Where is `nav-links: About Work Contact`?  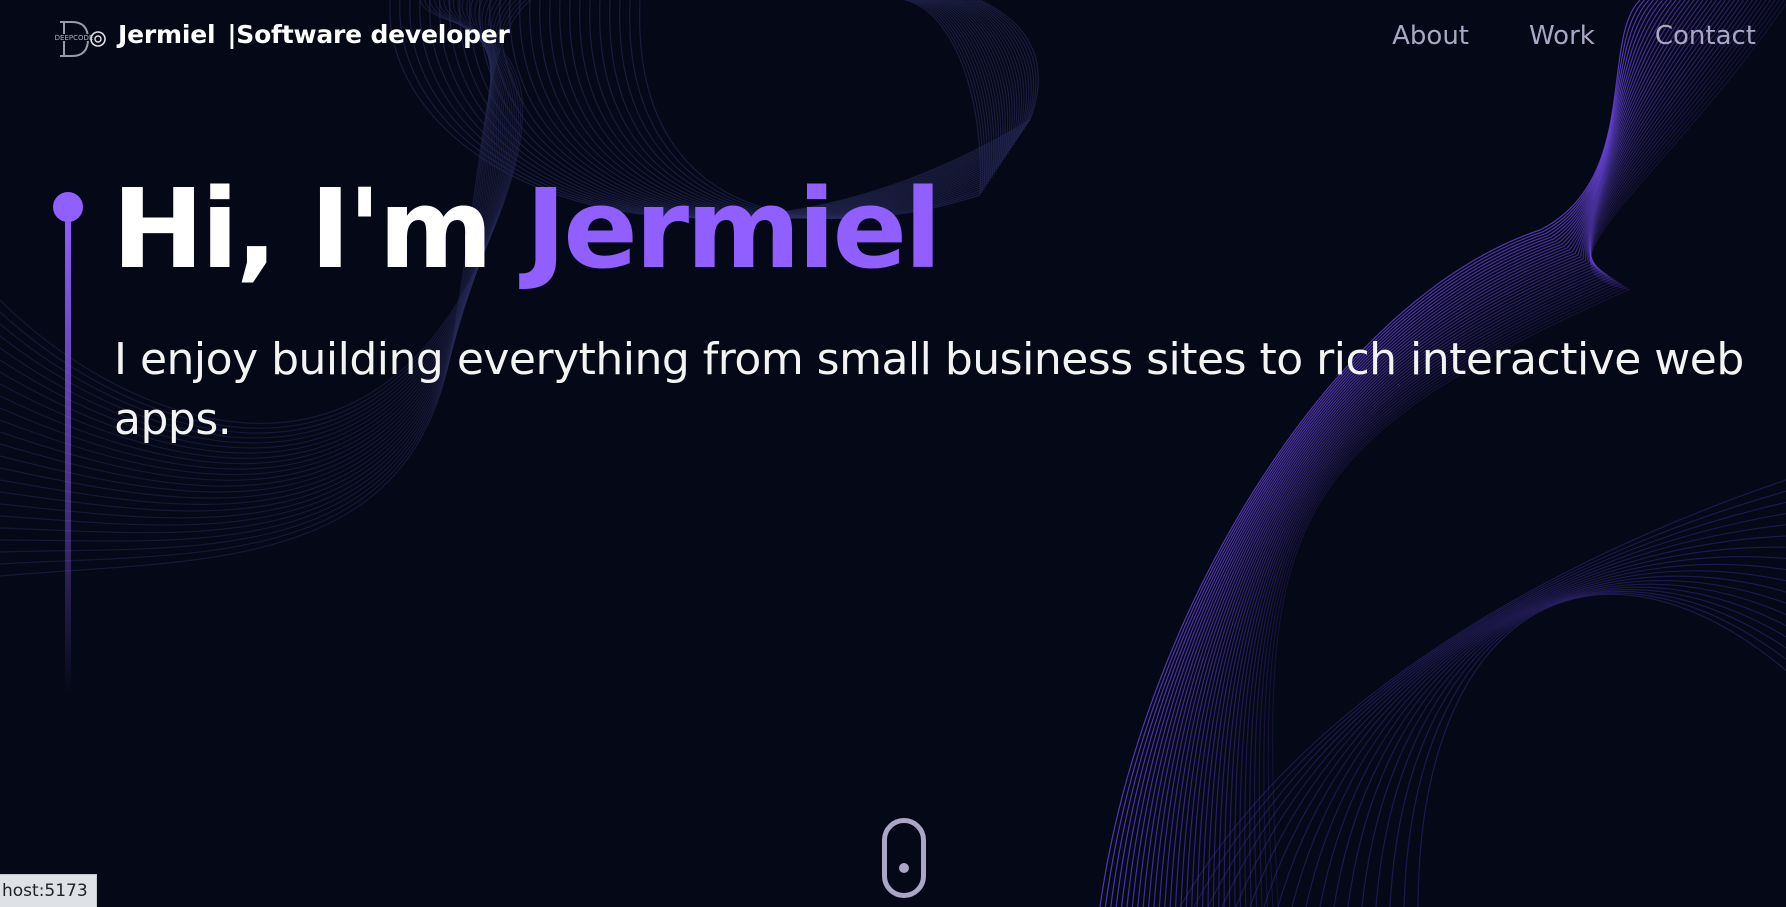
nav-links: About Work Contact is located at coordinates (1544, 36).